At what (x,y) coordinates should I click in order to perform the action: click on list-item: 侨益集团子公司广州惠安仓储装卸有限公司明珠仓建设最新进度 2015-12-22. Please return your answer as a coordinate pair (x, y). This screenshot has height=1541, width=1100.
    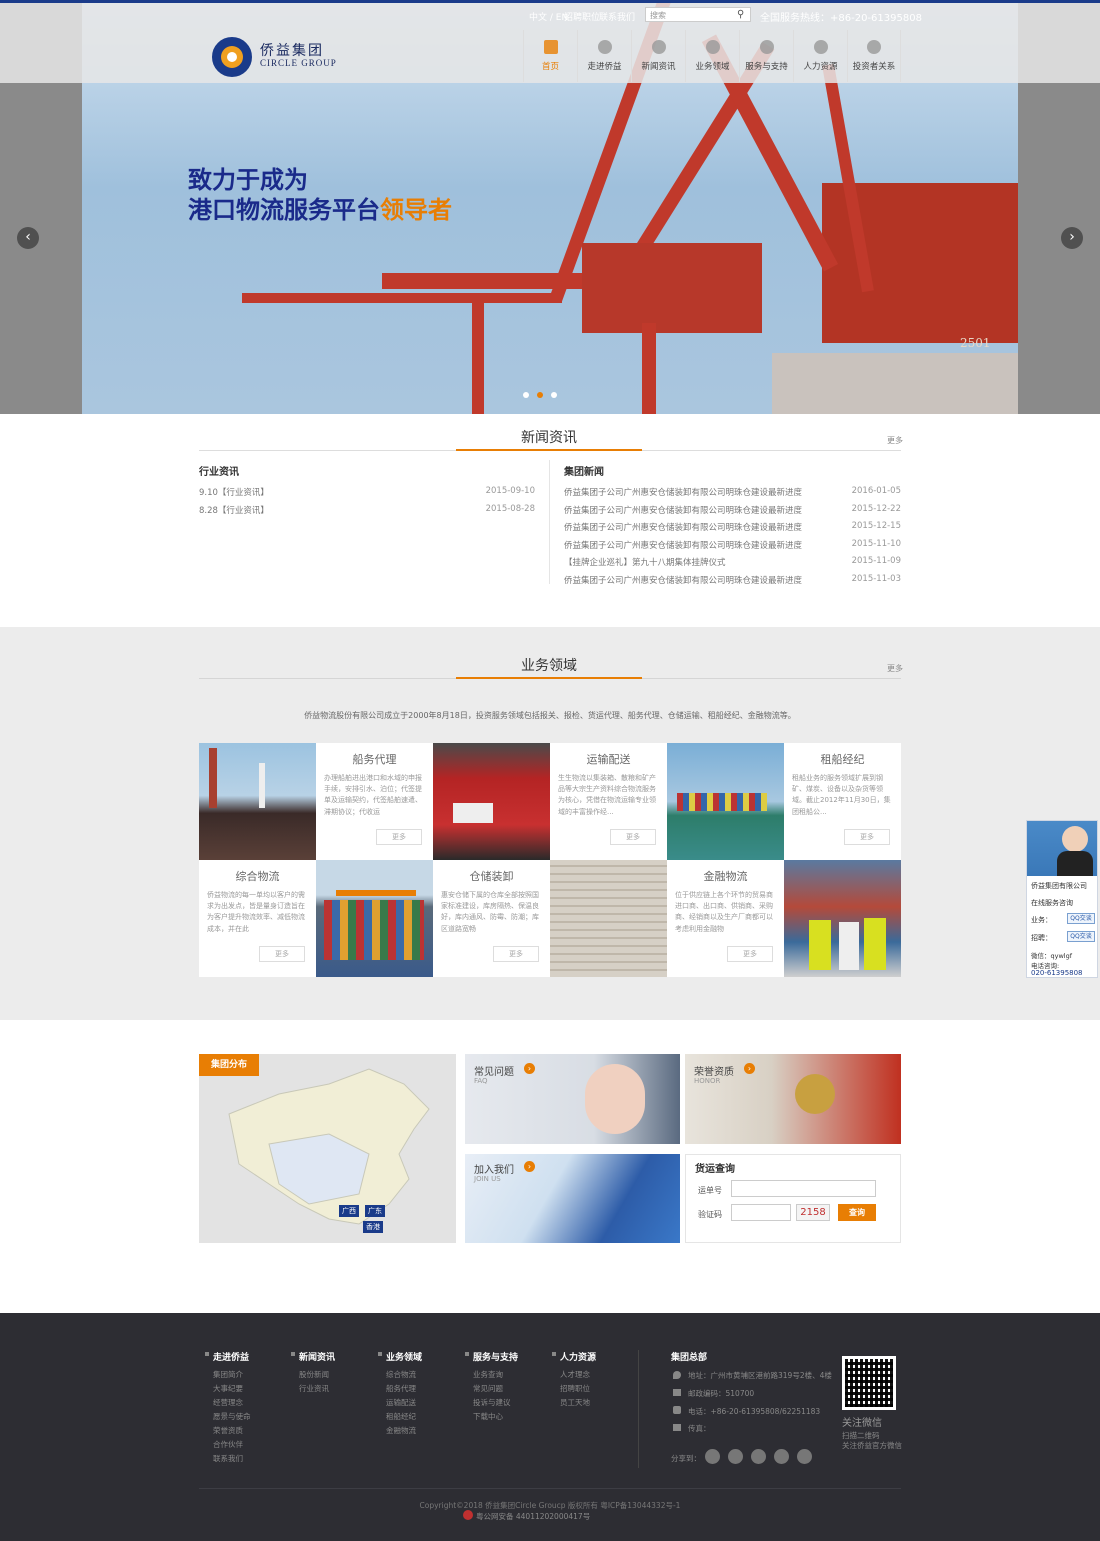
    Looking at the image, I should click on (732, 513).